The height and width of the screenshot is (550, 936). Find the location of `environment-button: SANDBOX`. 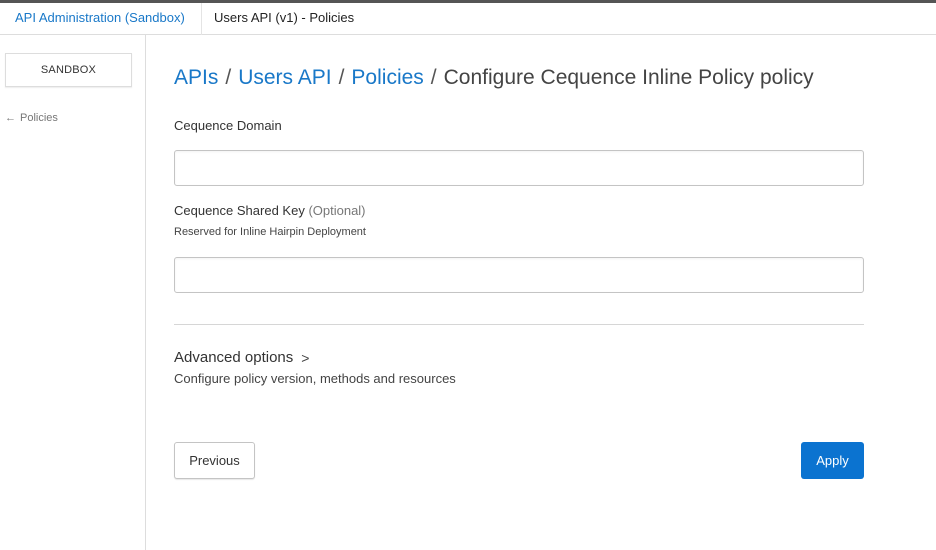

environment-button: SANDBOX is located at coordinates (68, 70).